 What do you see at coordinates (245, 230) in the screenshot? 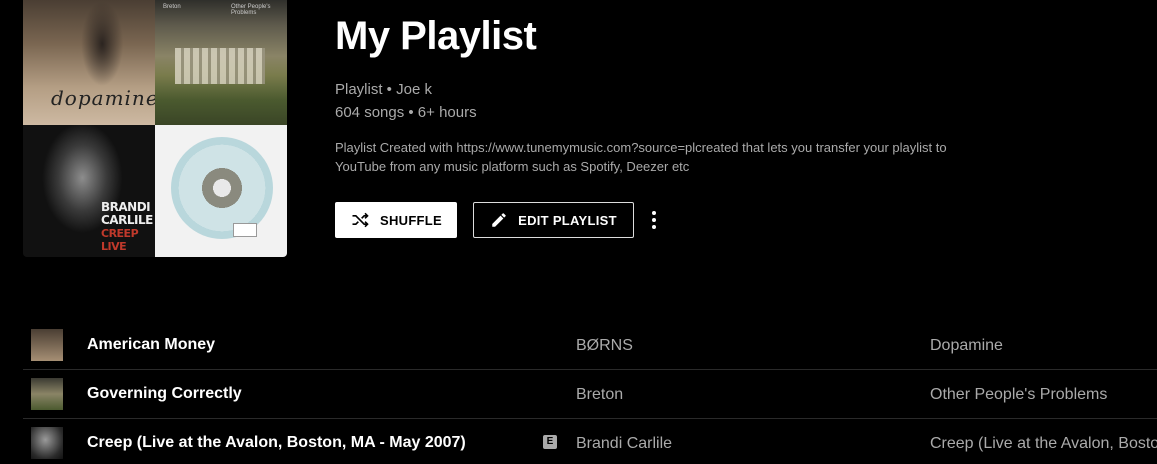
I see `barcode-label` at bounding box center [245, 230].